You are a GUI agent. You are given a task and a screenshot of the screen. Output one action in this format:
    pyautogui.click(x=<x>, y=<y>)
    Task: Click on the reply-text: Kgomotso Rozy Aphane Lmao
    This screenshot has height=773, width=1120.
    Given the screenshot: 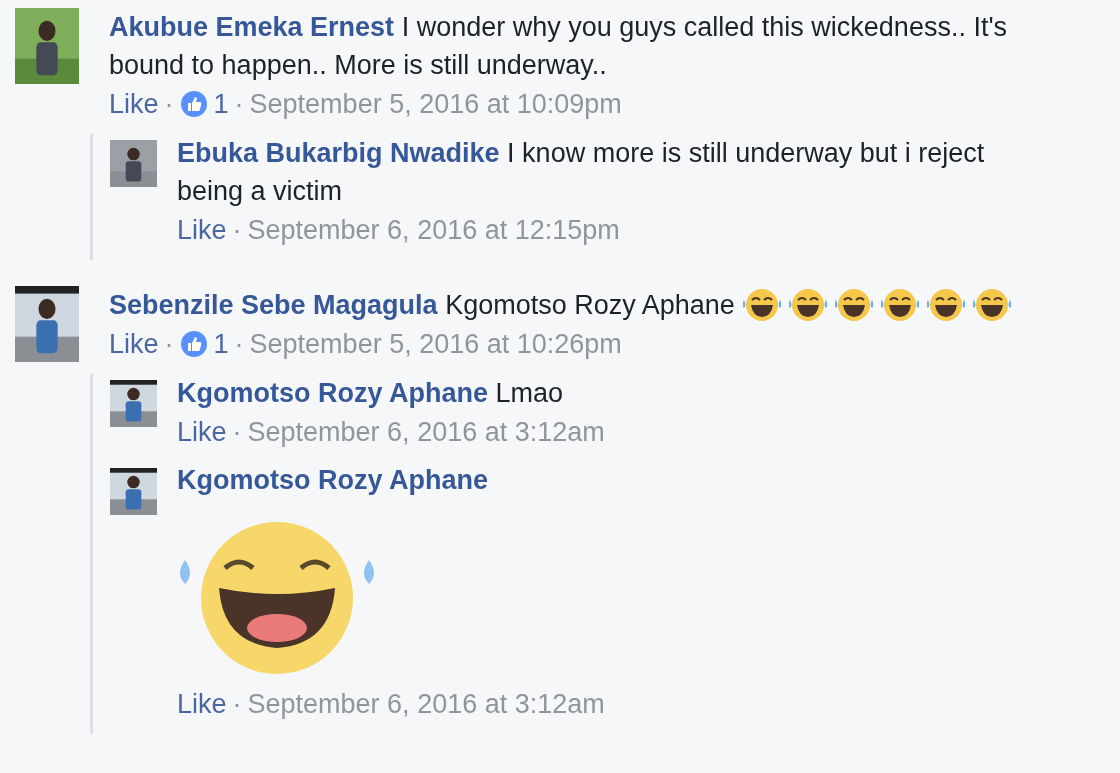 What is the action you would take?
    pyautogui.click(x=371, y=393)
    